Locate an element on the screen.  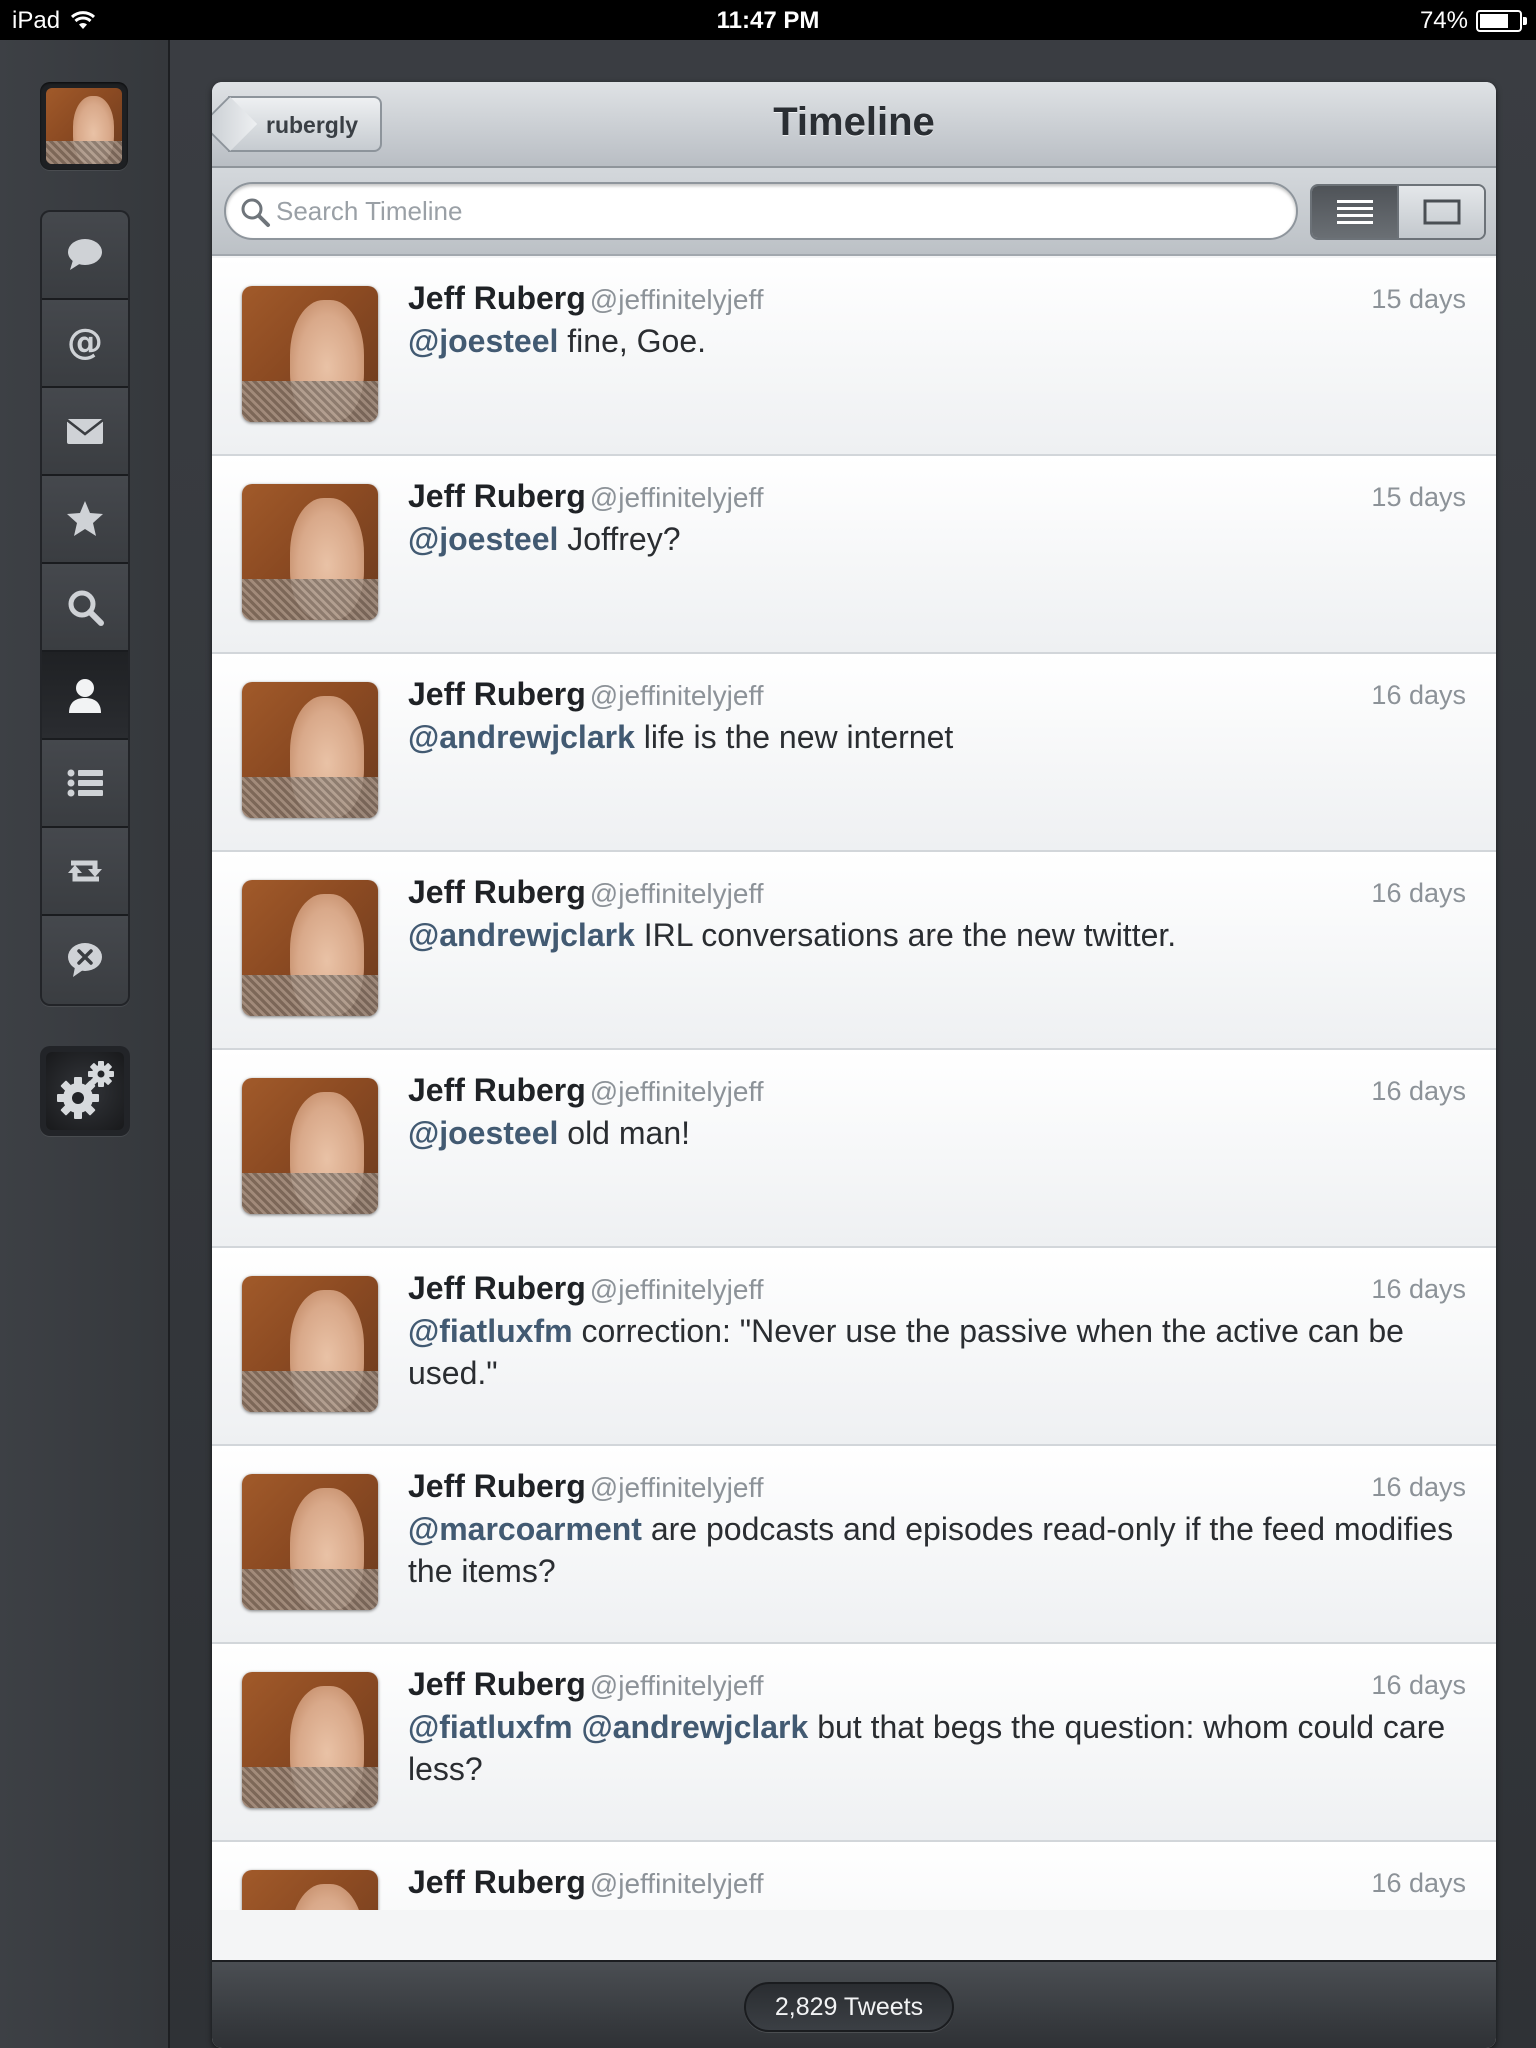
avatar-photo is located at coordinates (84, 126).